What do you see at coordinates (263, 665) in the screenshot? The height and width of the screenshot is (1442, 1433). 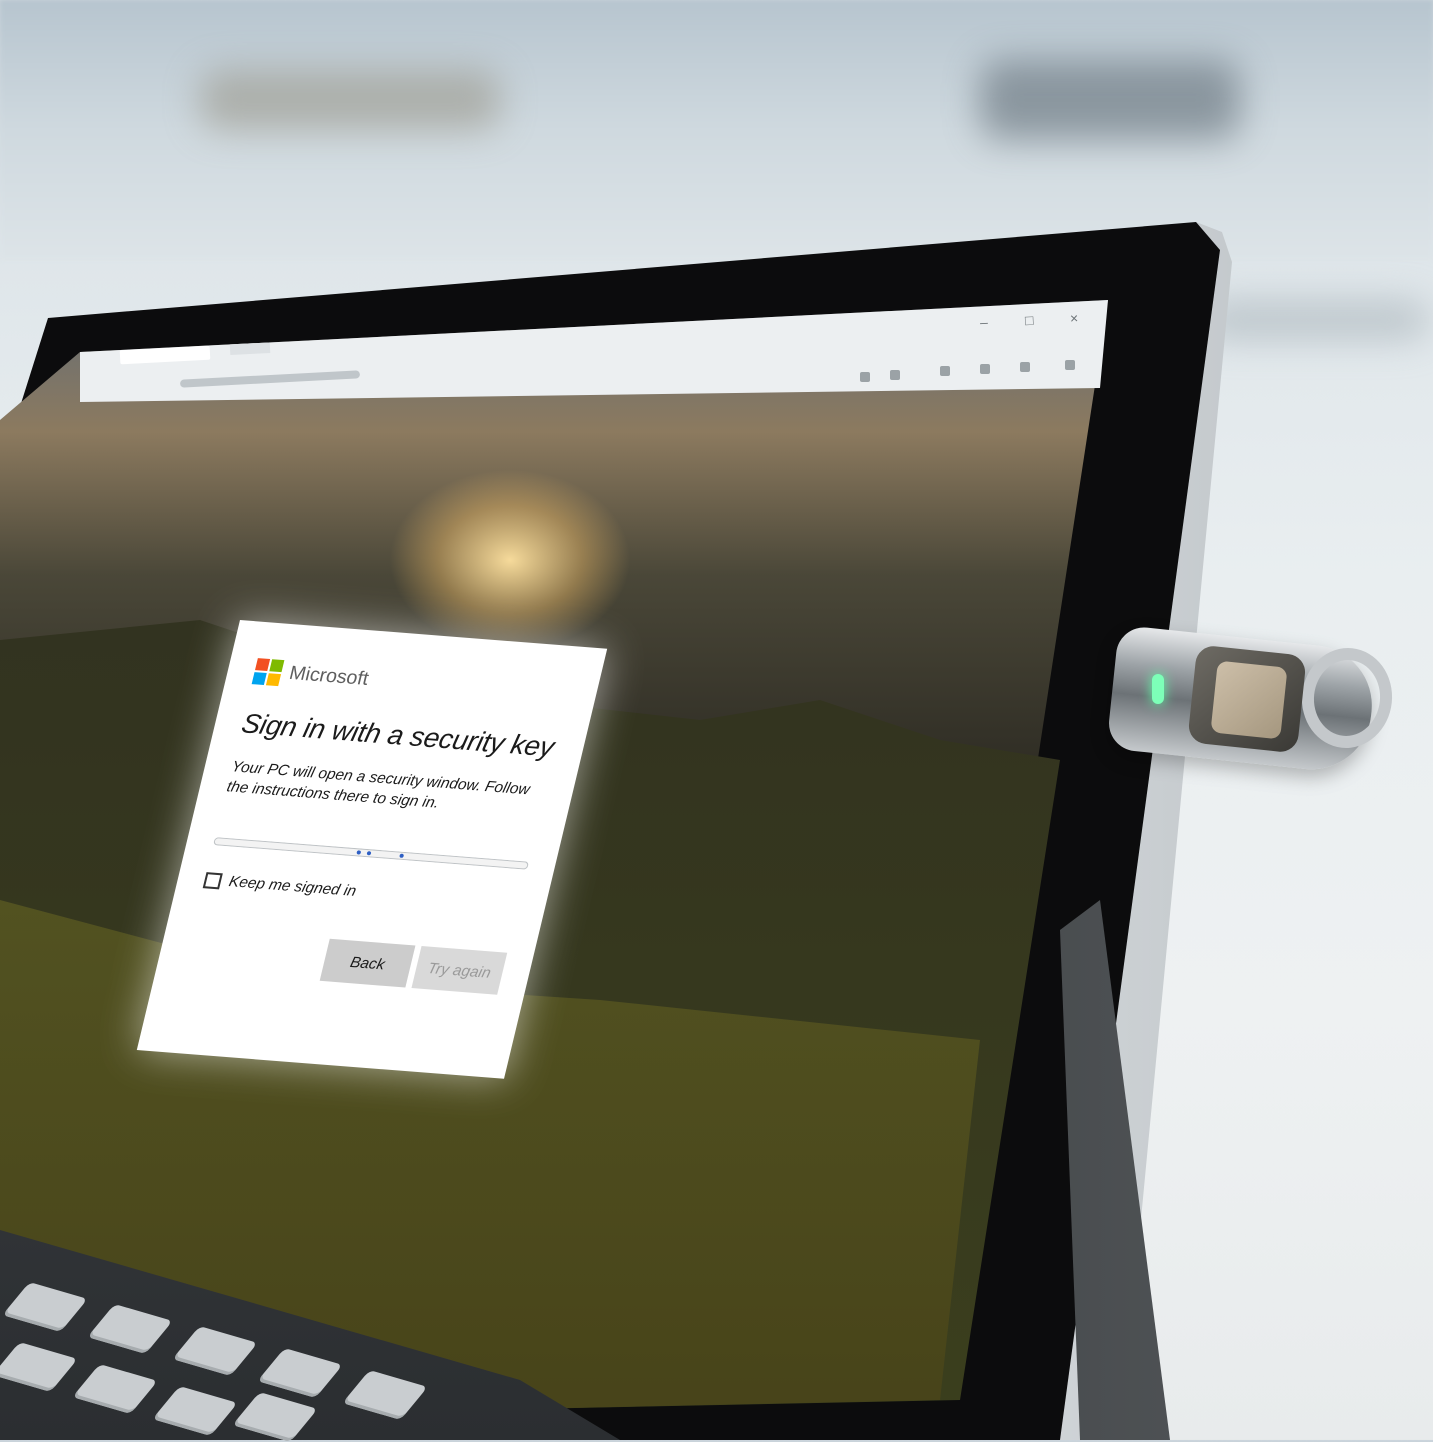 I see `logo-square-red` at bounding box center [263, 665].